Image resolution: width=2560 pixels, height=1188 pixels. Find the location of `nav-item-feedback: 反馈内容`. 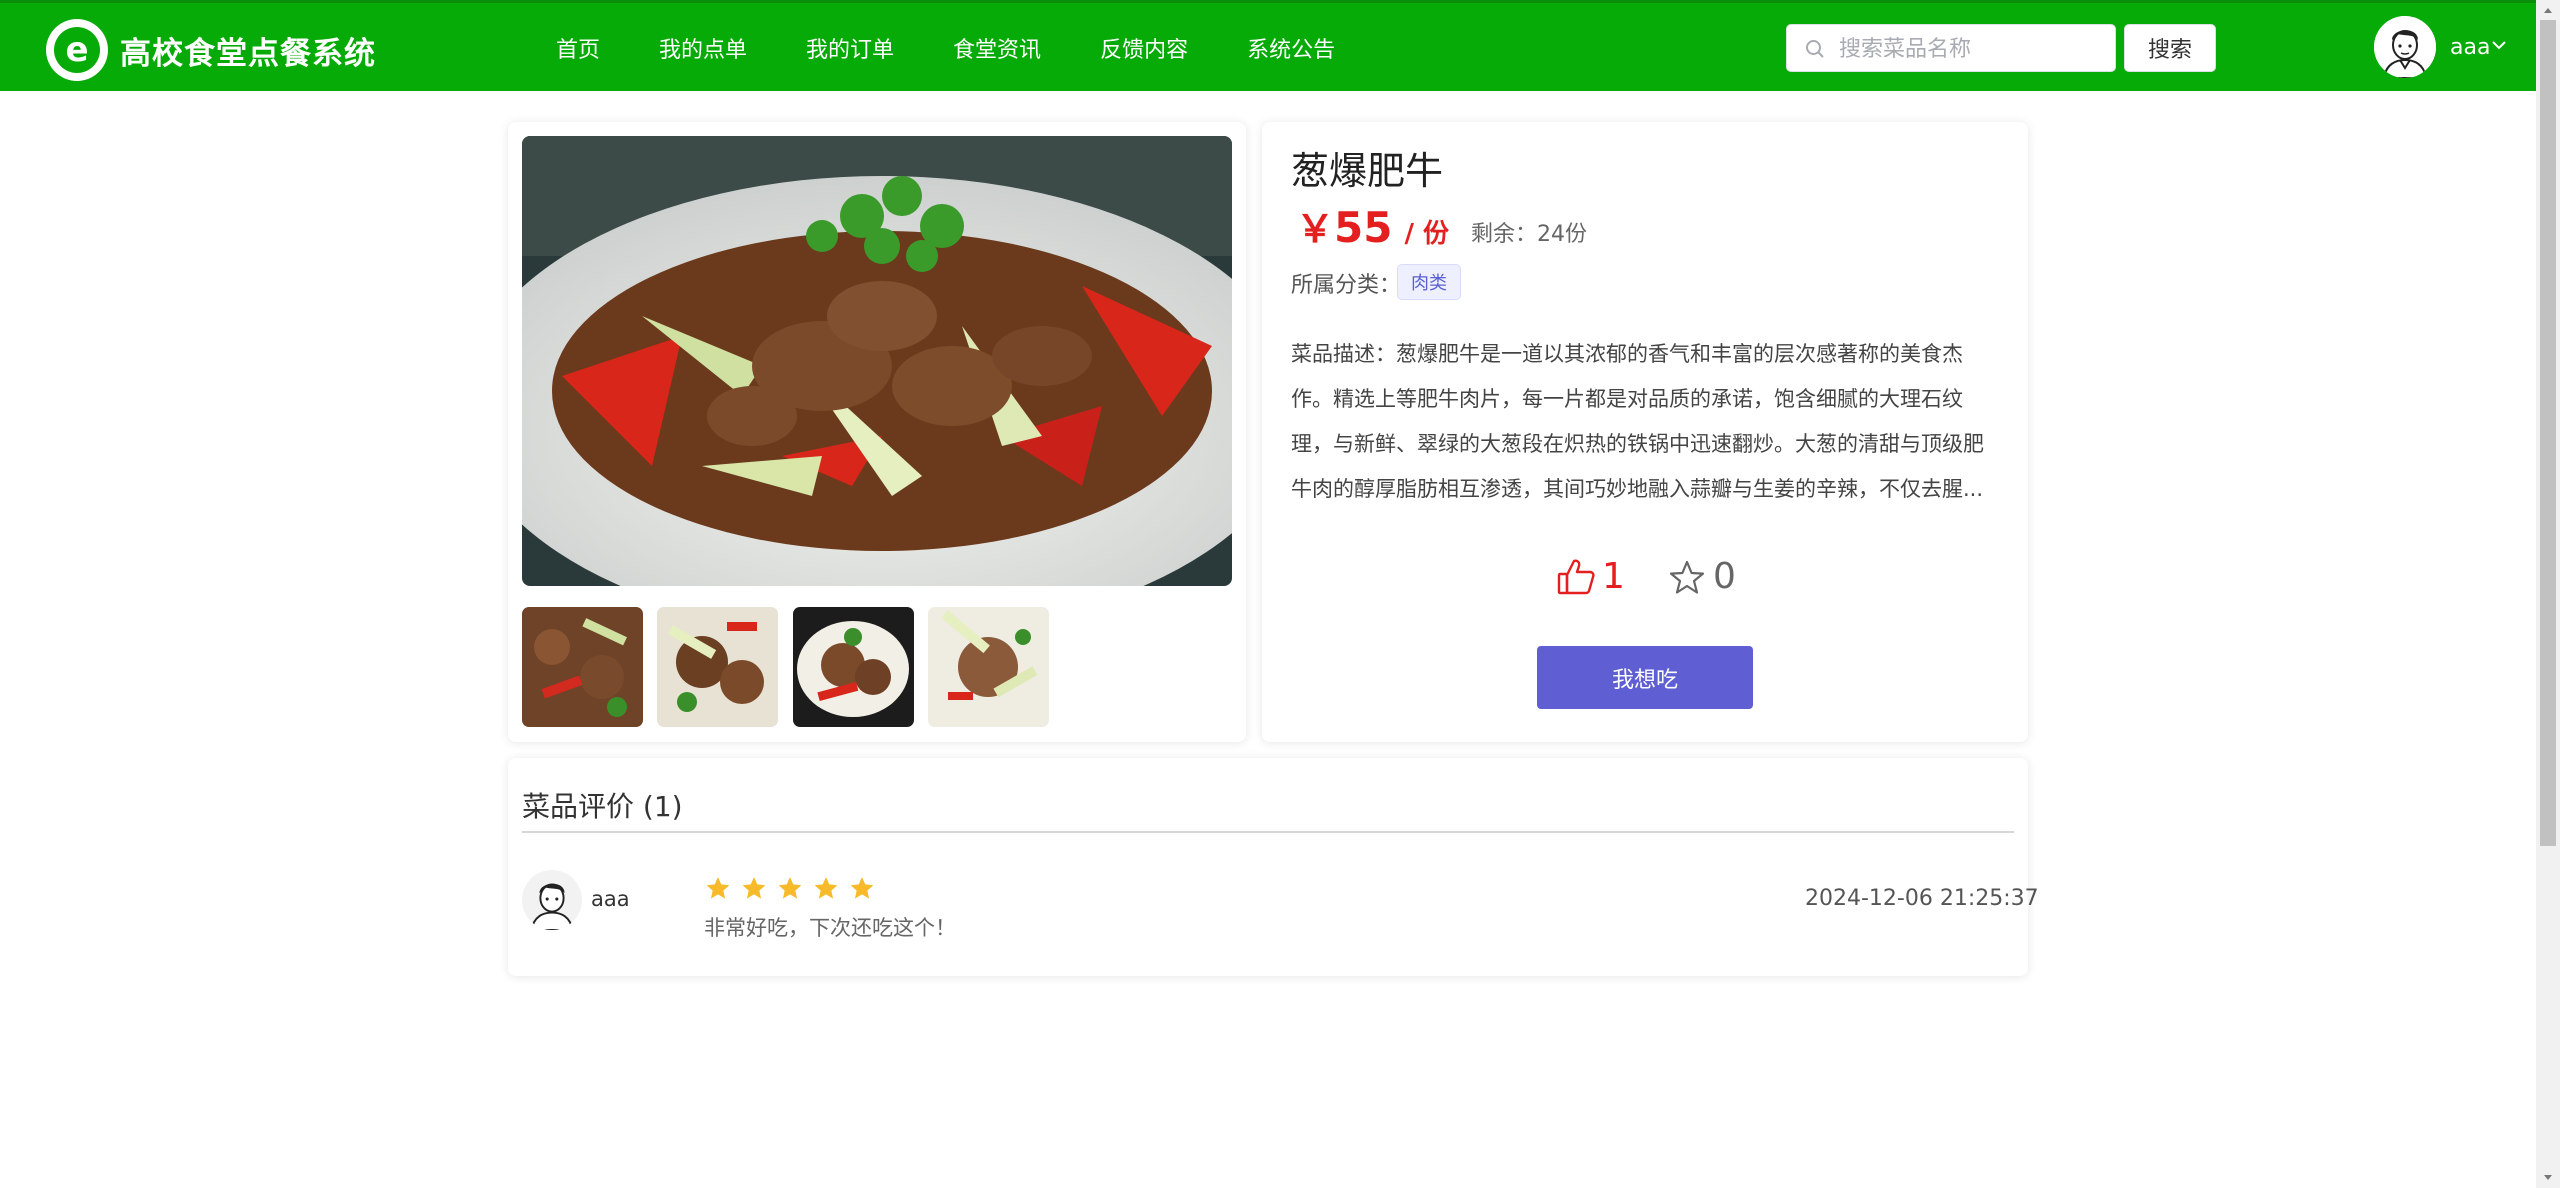

nav-item-feedback: 反馈内容 is located at coordinates (1144, 48).